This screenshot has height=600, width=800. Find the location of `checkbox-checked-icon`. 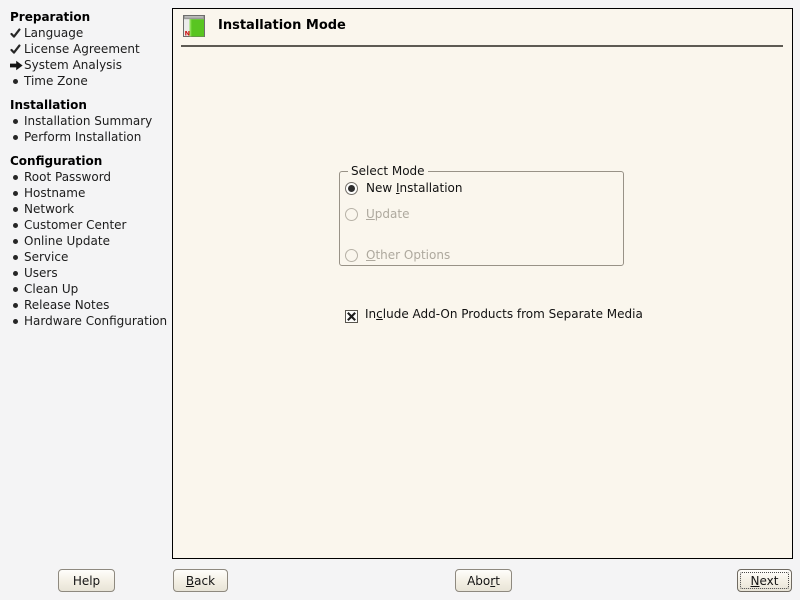

checkbox-checked-icon is located at coordinates (351, 315).